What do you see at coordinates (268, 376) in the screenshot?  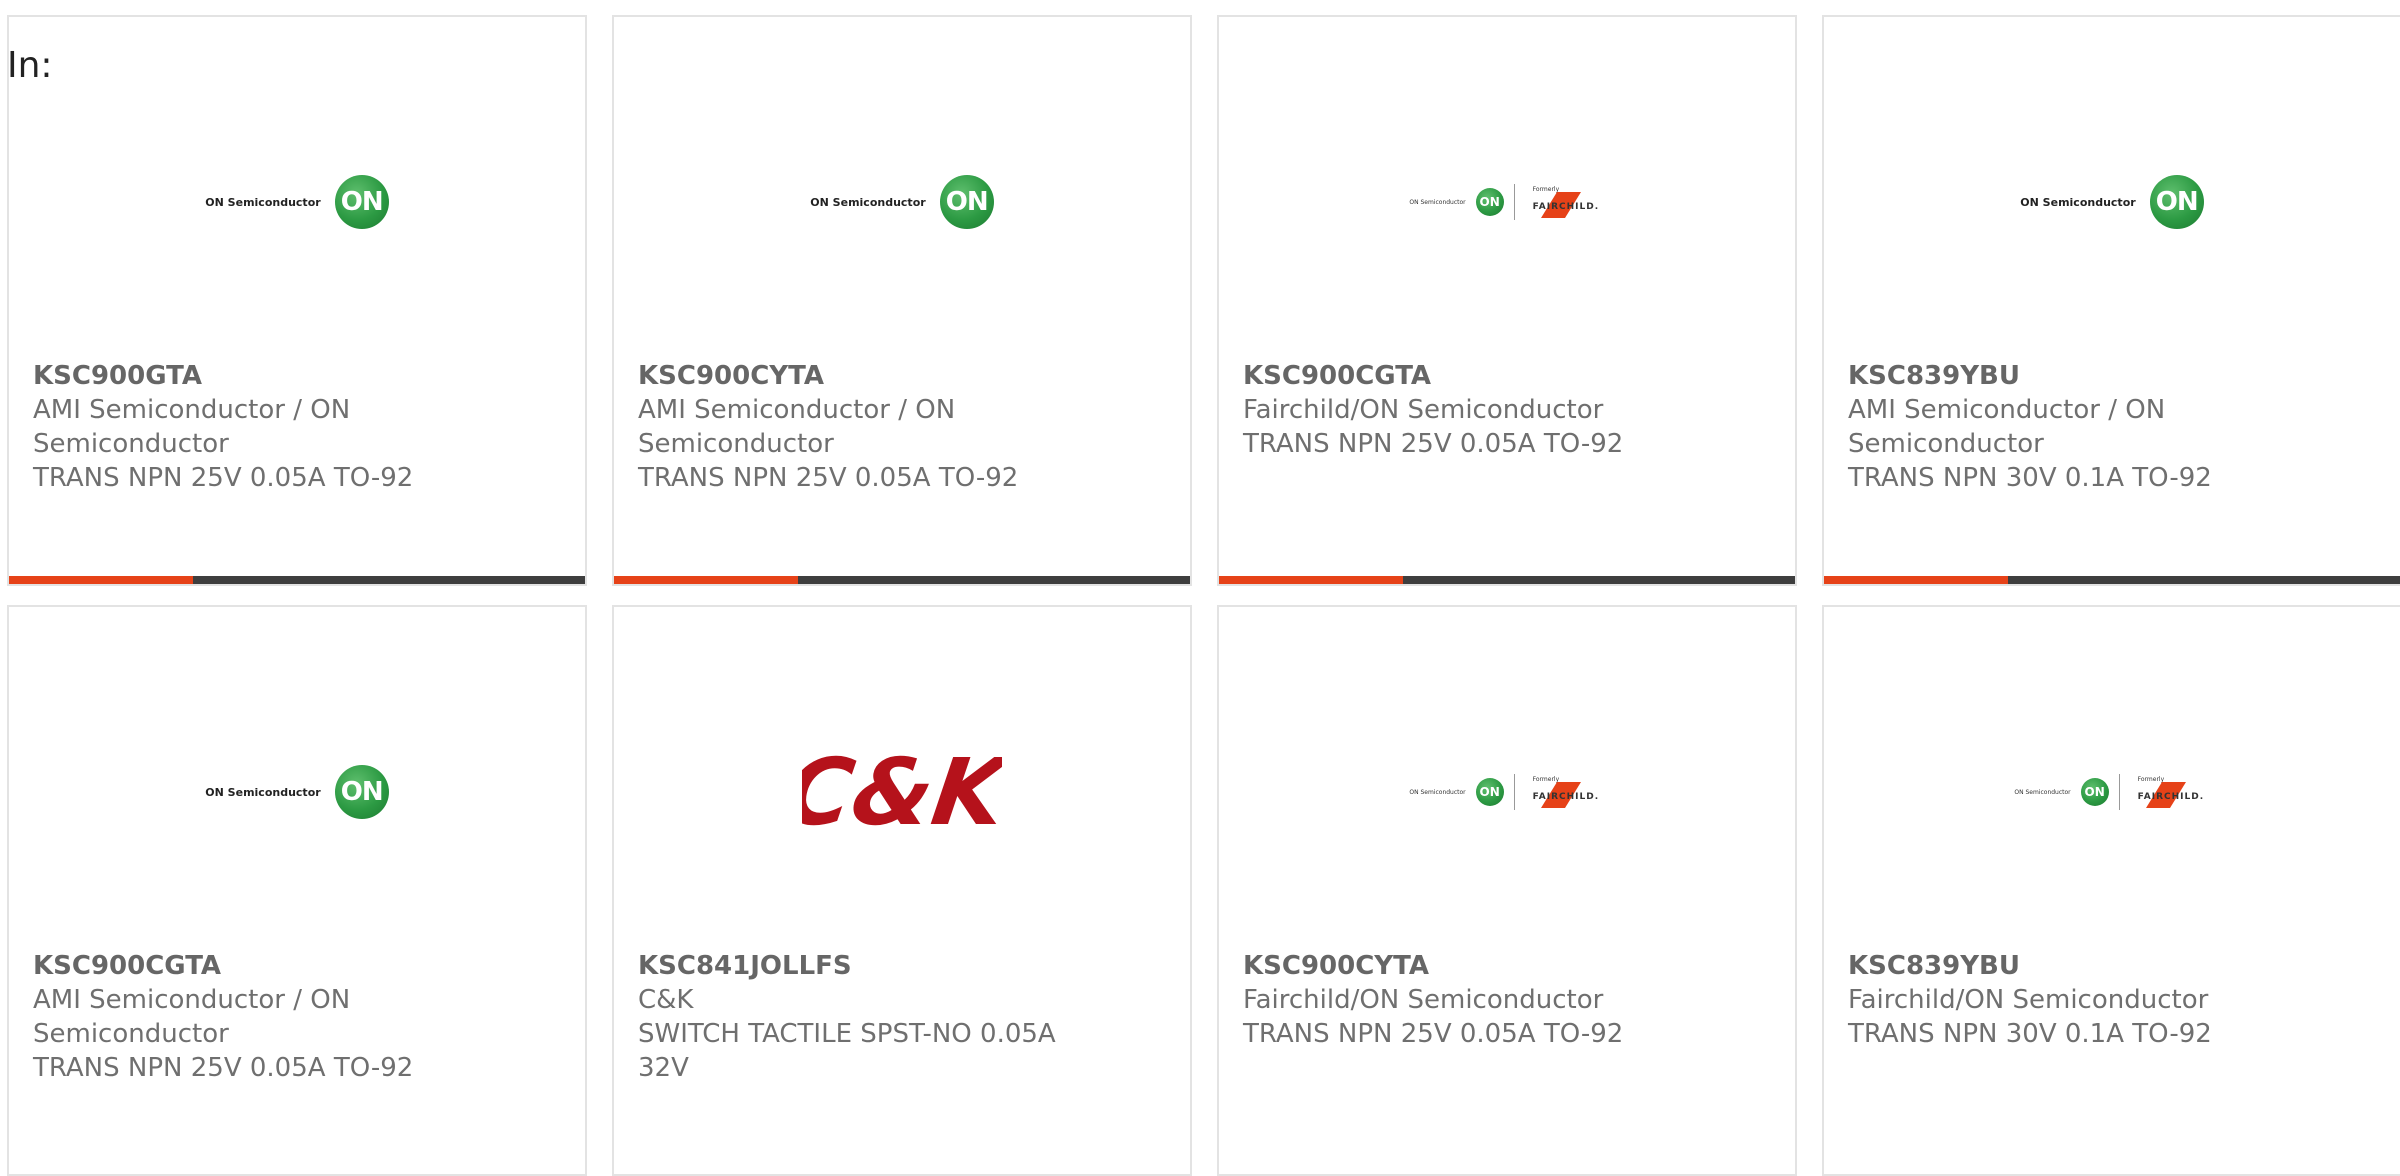 I see `part-number: KSC900GTA` at bounding box center [268, 376].